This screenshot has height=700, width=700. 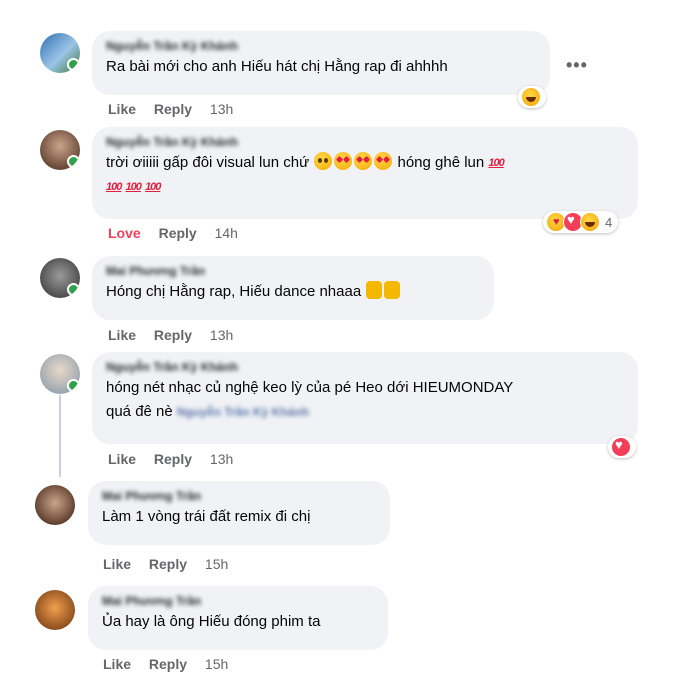 What do you see at coordinates (234, 291) in the screenshot?
I see `comment-text-part: Hóng chị Hằng rap, Hiếu dance nhaaa` at bounding box center [234, 291].